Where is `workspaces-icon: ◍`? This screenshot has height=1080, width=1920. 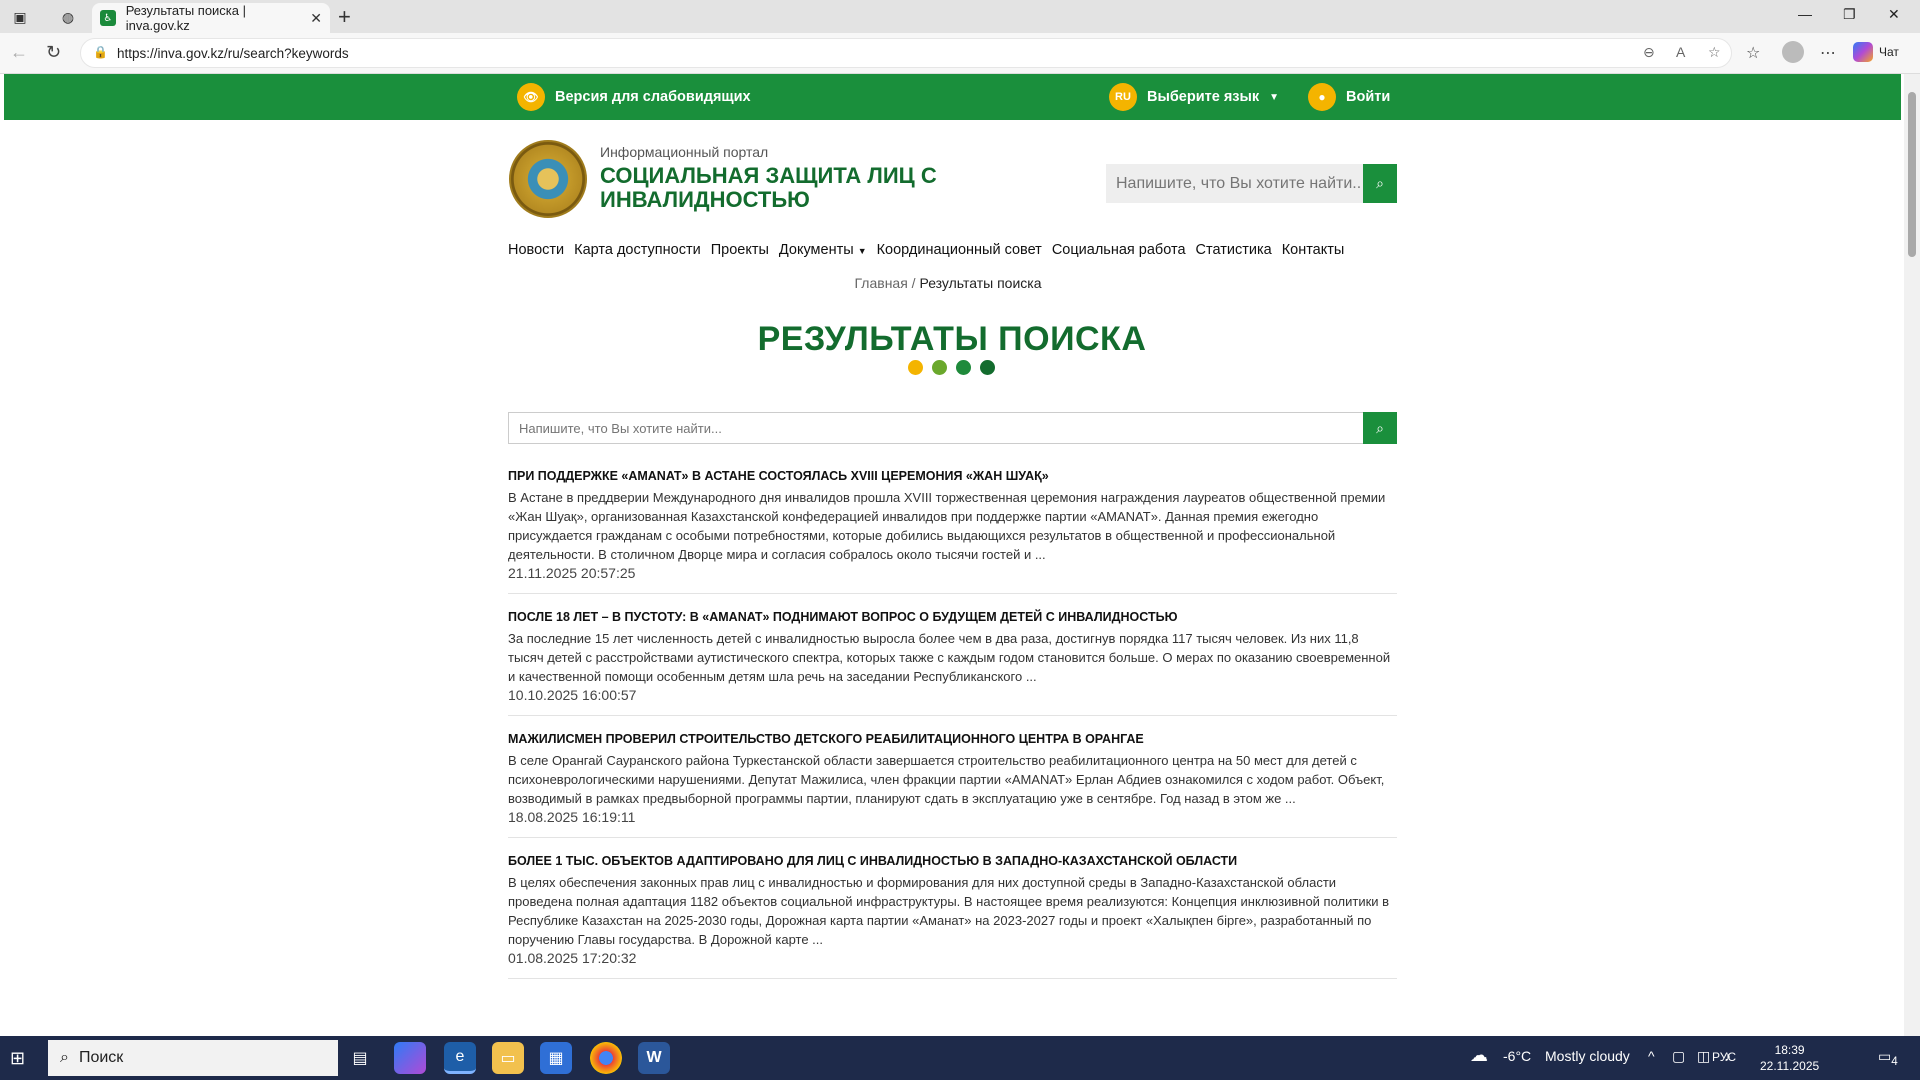
workspaces-icon: ◍ is located at coordinates (68, 17).